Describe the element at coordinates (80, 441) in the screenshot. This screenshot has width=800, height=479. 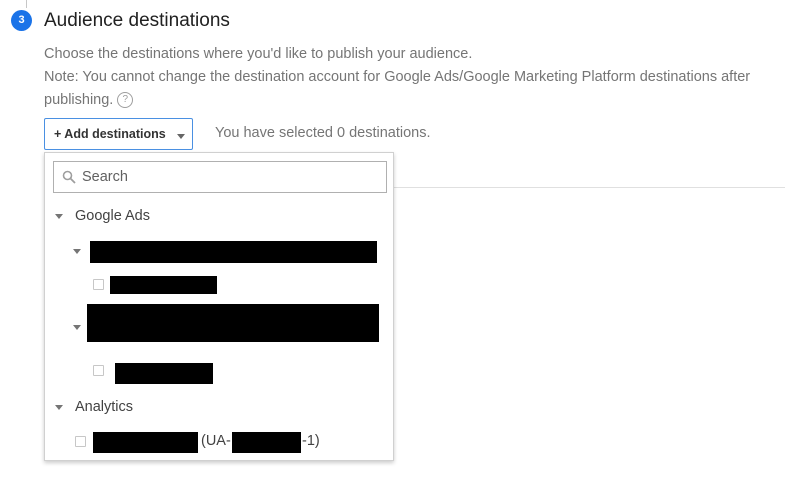
I see `analytics-property-checkbox` at that location.